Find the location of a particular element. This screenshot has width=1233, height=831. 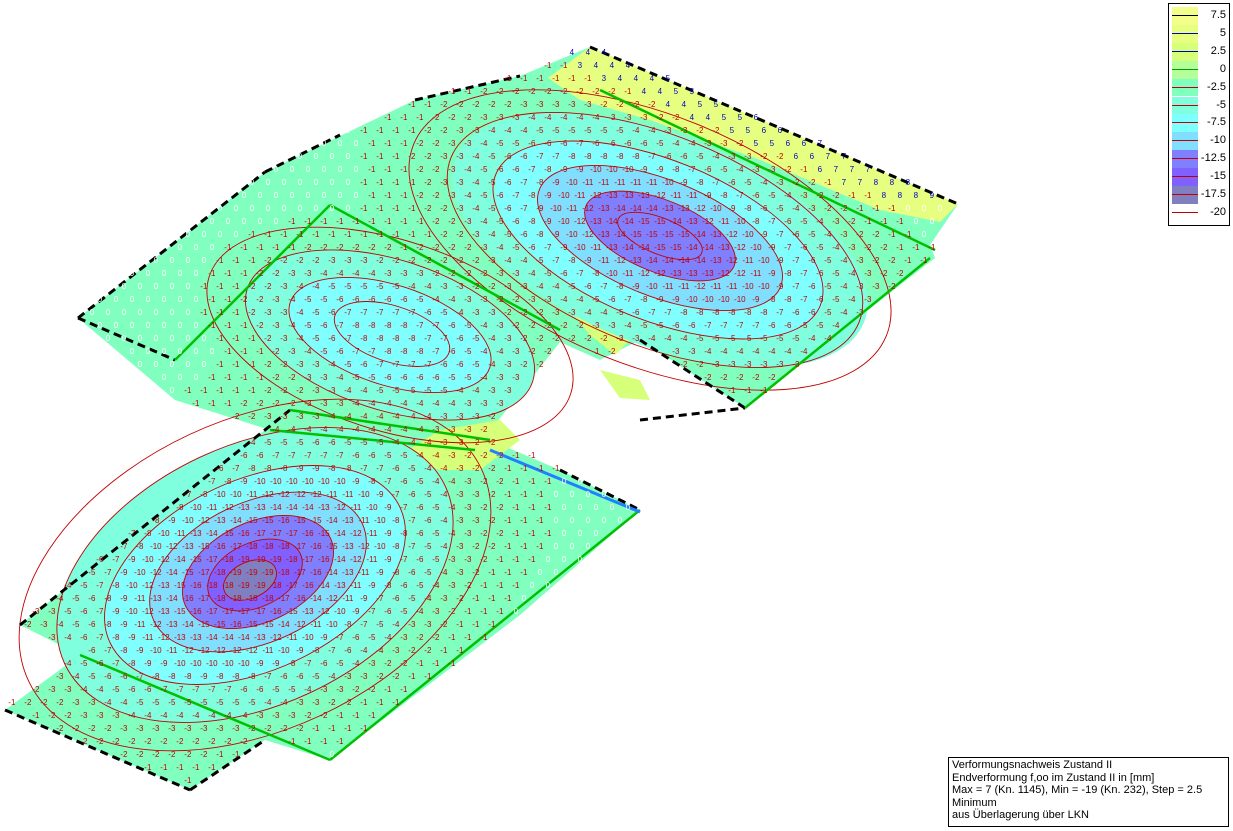

node-value: -17 is located at coordinates (276, 533).